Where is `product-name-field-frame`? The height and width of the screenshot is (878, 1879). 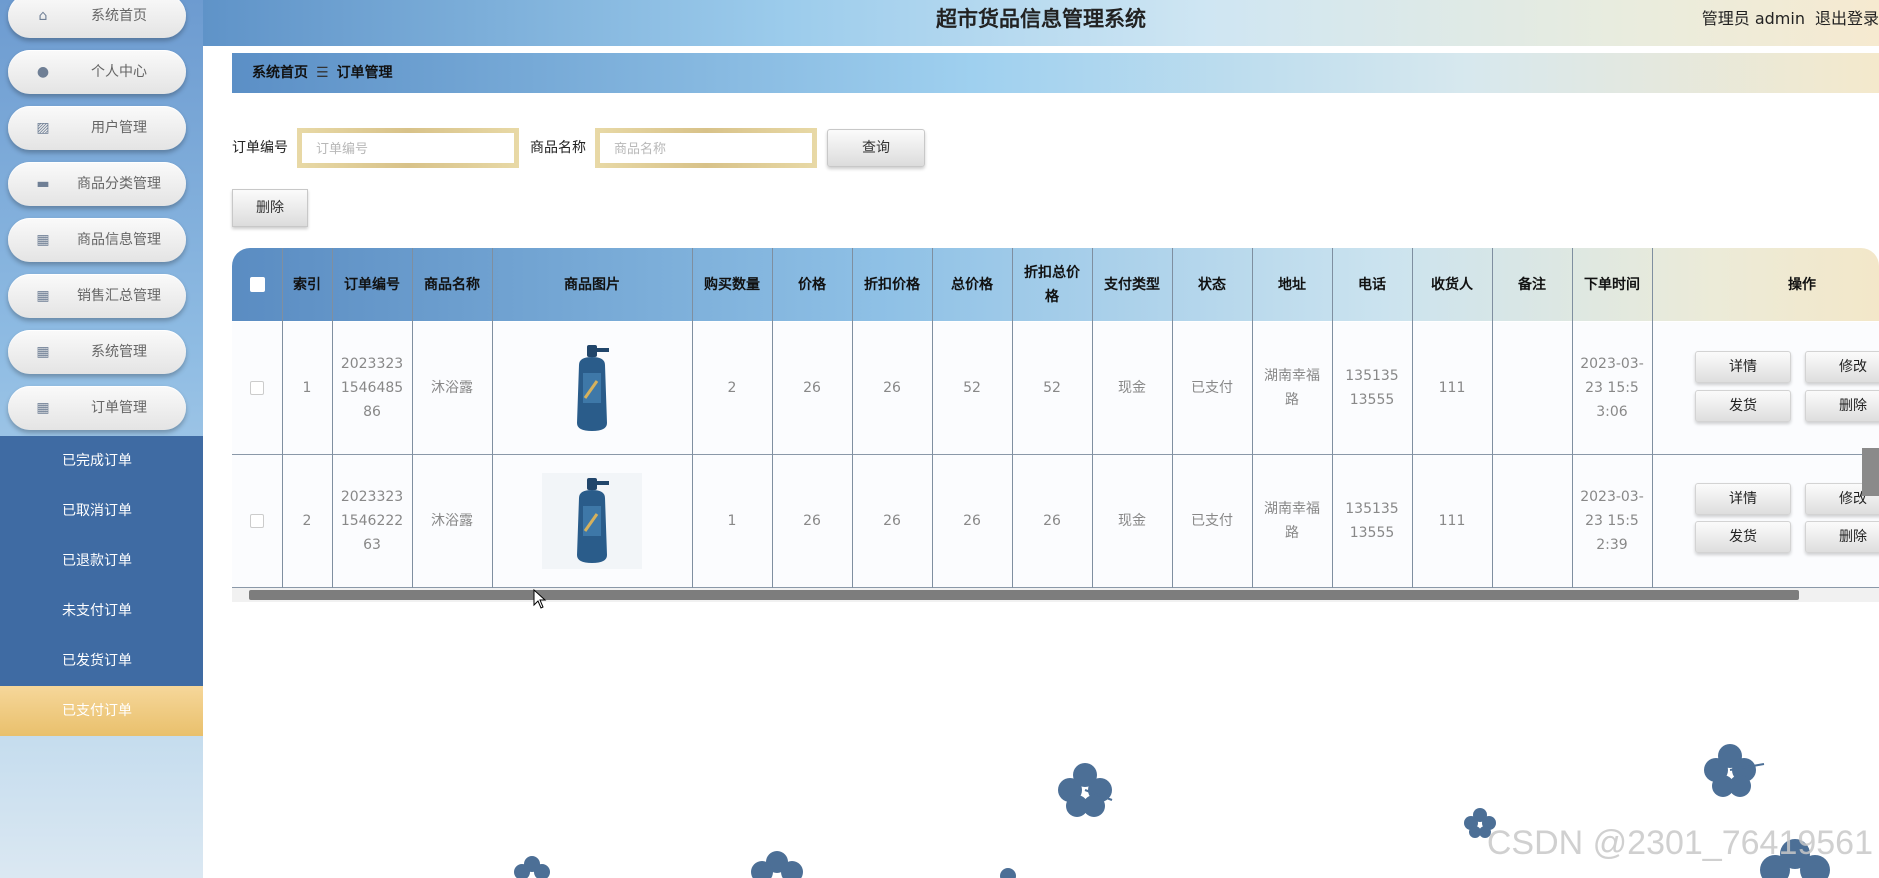 product-name-field-frame is located at coordinates (706, 148).